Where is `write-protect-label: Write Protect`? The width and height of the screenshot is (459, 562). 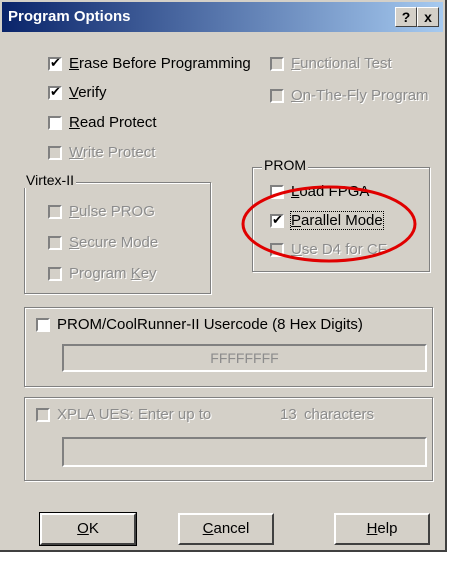 write-protect-label: Write Protect is located at coordinates (112, 152).